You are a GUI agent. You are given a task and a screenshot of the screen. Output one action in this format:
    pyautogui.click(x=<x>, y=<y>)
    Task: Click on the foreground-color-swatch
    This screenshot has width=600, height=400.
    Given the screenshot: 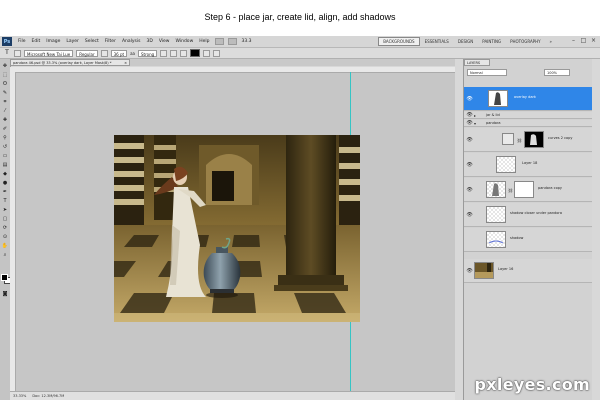 What is the action you would take?
    pyautogui.click(x=4, y=277)
    